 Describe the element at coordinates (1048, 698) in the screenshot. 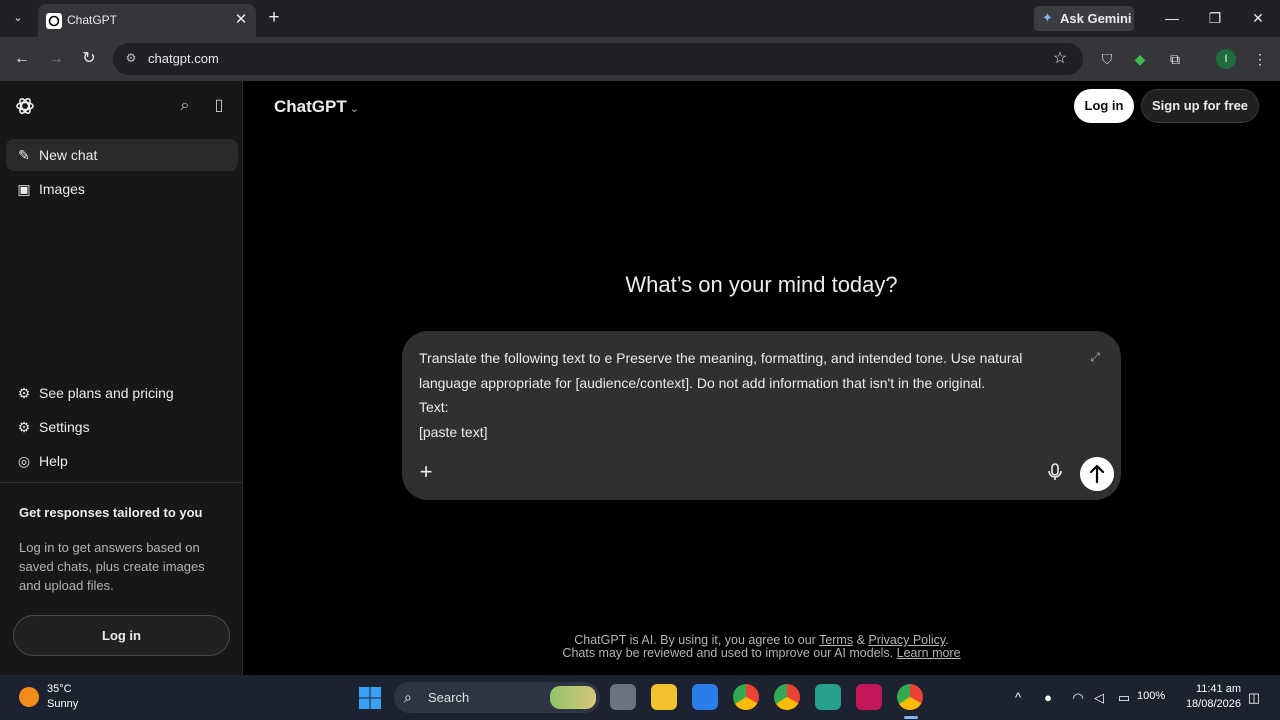

I see `microphone-icon: ●` at that location.